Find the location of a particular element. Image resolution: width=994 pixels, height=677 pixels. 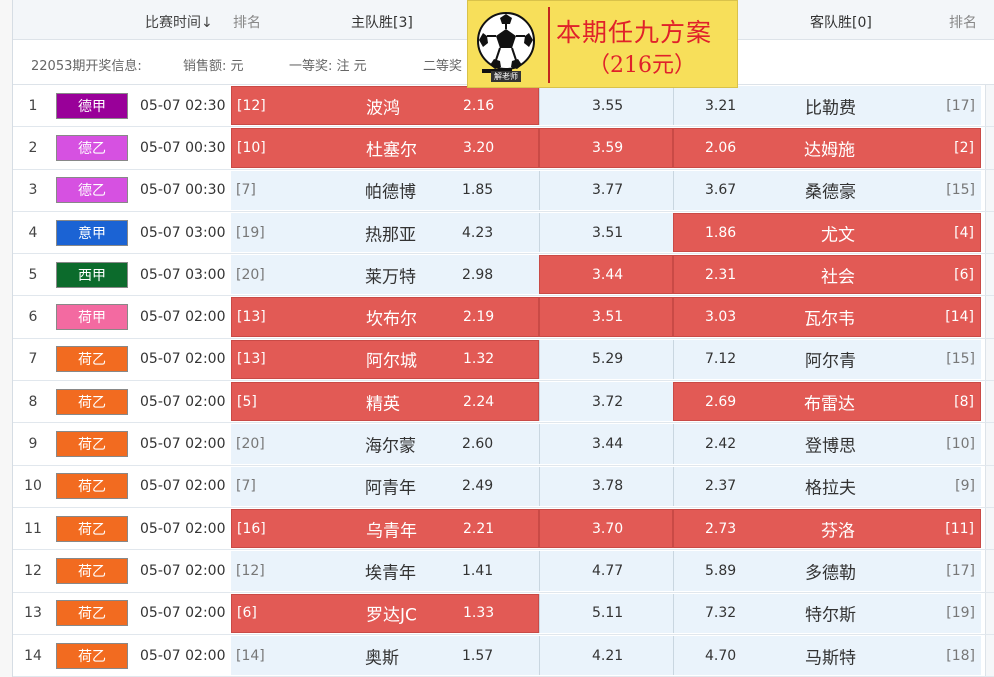

home-win-cell: [6] 罗达JC 1.33 is located at coordinates (385, 613).